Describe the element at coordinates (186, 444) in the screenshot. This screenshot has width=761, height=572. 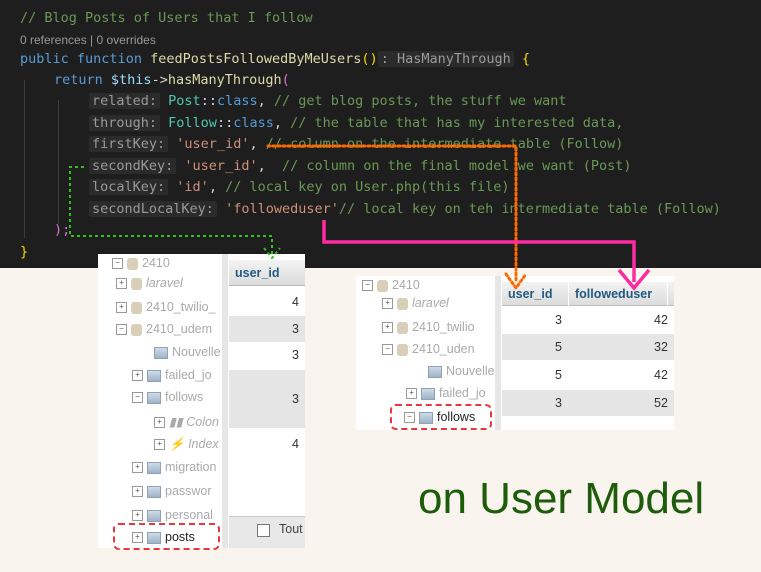
I see `tree-node-index: + ⚡ Index` at that location.